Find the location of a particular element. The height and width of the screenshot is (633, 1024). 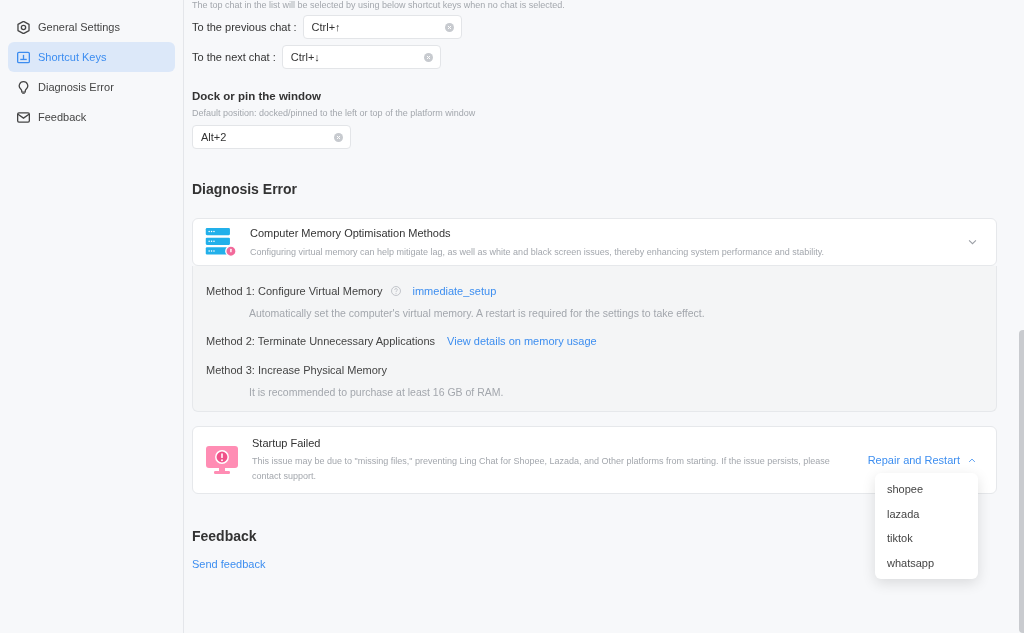

card-description: Configuring virtual memory can help mitigate lag, as well as white and black screen issues, thereby enhancing system performance and stability. is located at coordinates (537, 252).